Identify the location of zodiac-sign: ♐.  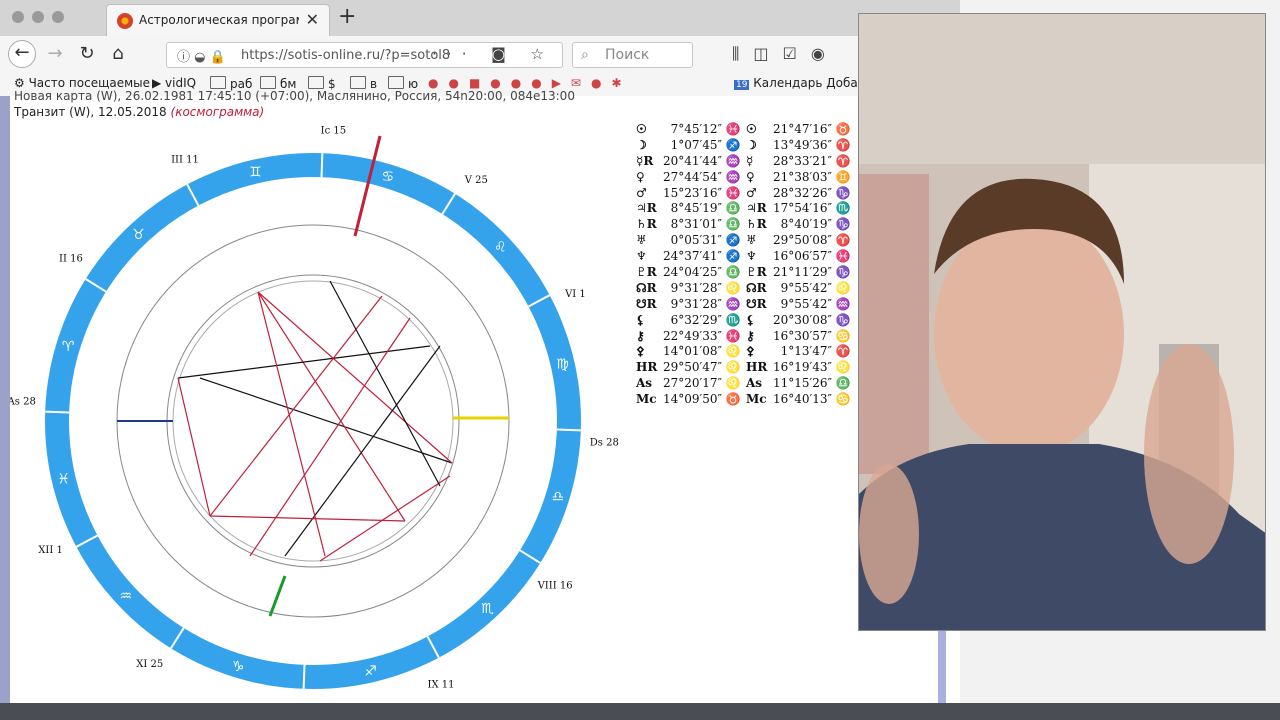
(733, 240).